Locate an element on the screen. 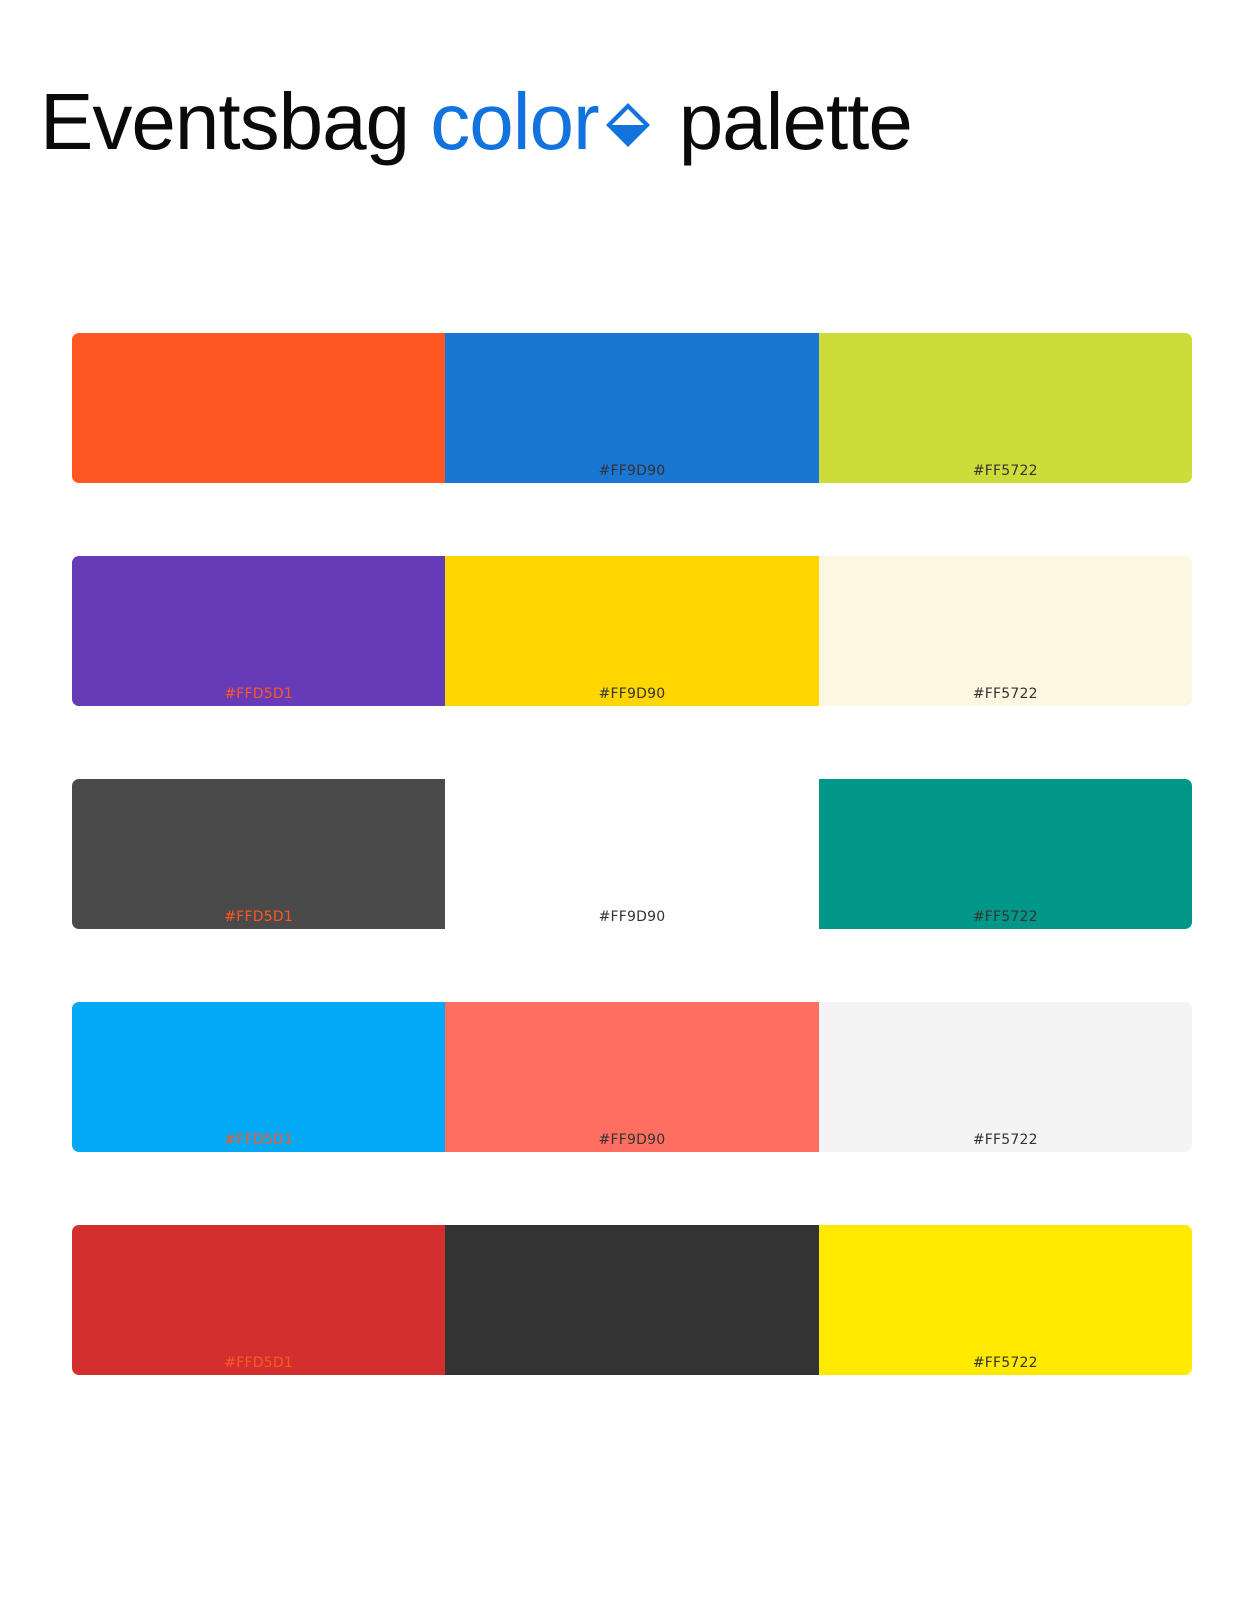 The height and width of the screenshot is (1624, 1260). palette-row: #FF9D90 #FF5722 is located at coordinates (632, 408).